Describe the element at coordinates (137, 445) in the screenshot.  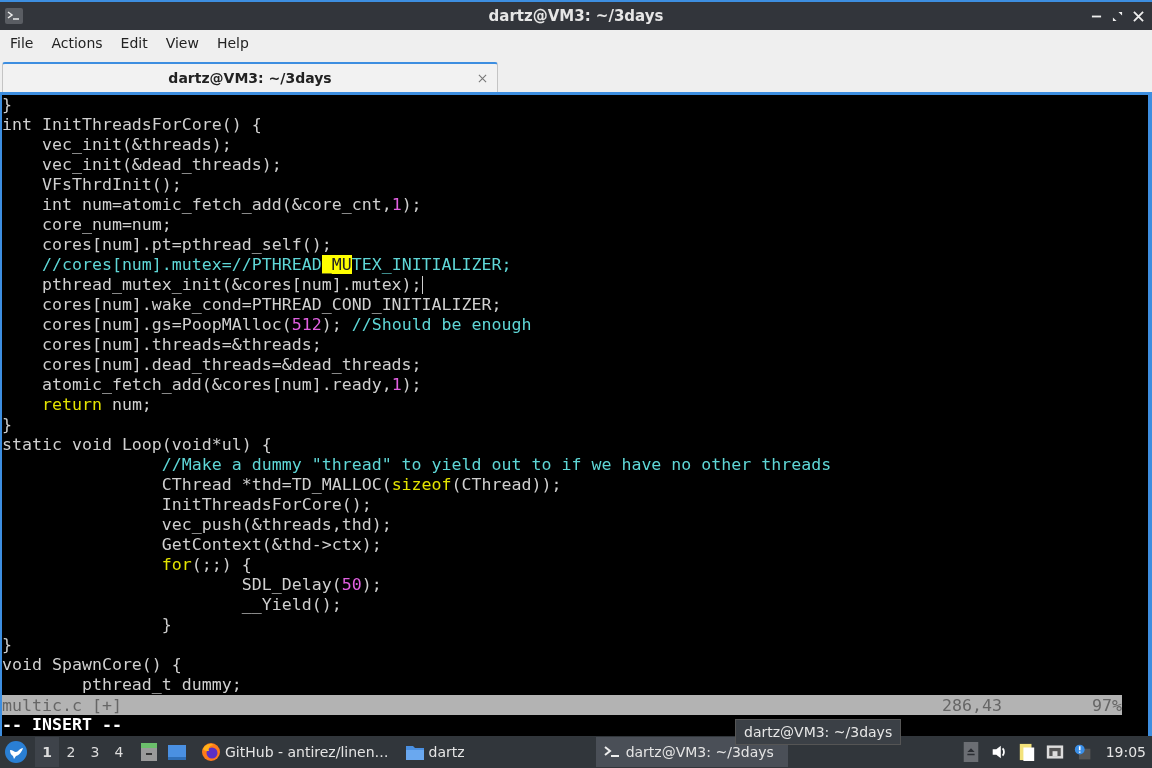
I see `code-line: static void Loop(void*ul) {` at that location.